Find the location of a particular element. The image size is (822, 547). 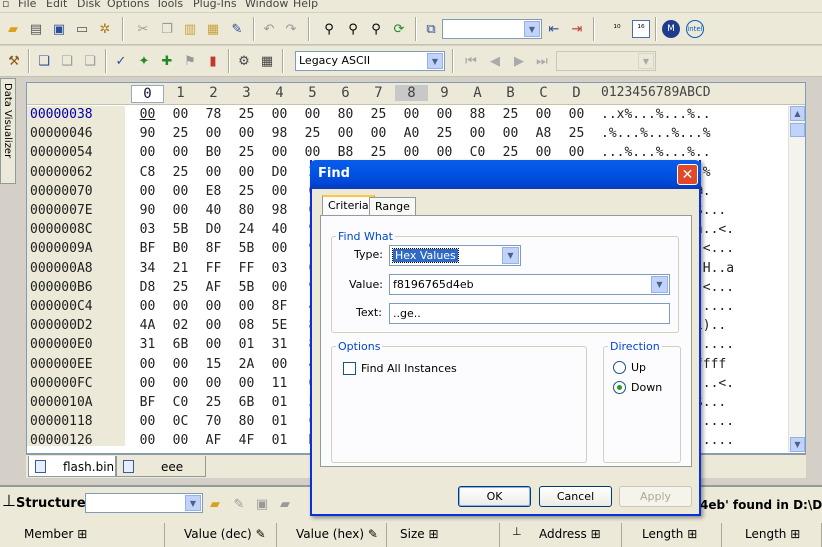

goto-combo: ▼ is located at coordinates (492, 29).